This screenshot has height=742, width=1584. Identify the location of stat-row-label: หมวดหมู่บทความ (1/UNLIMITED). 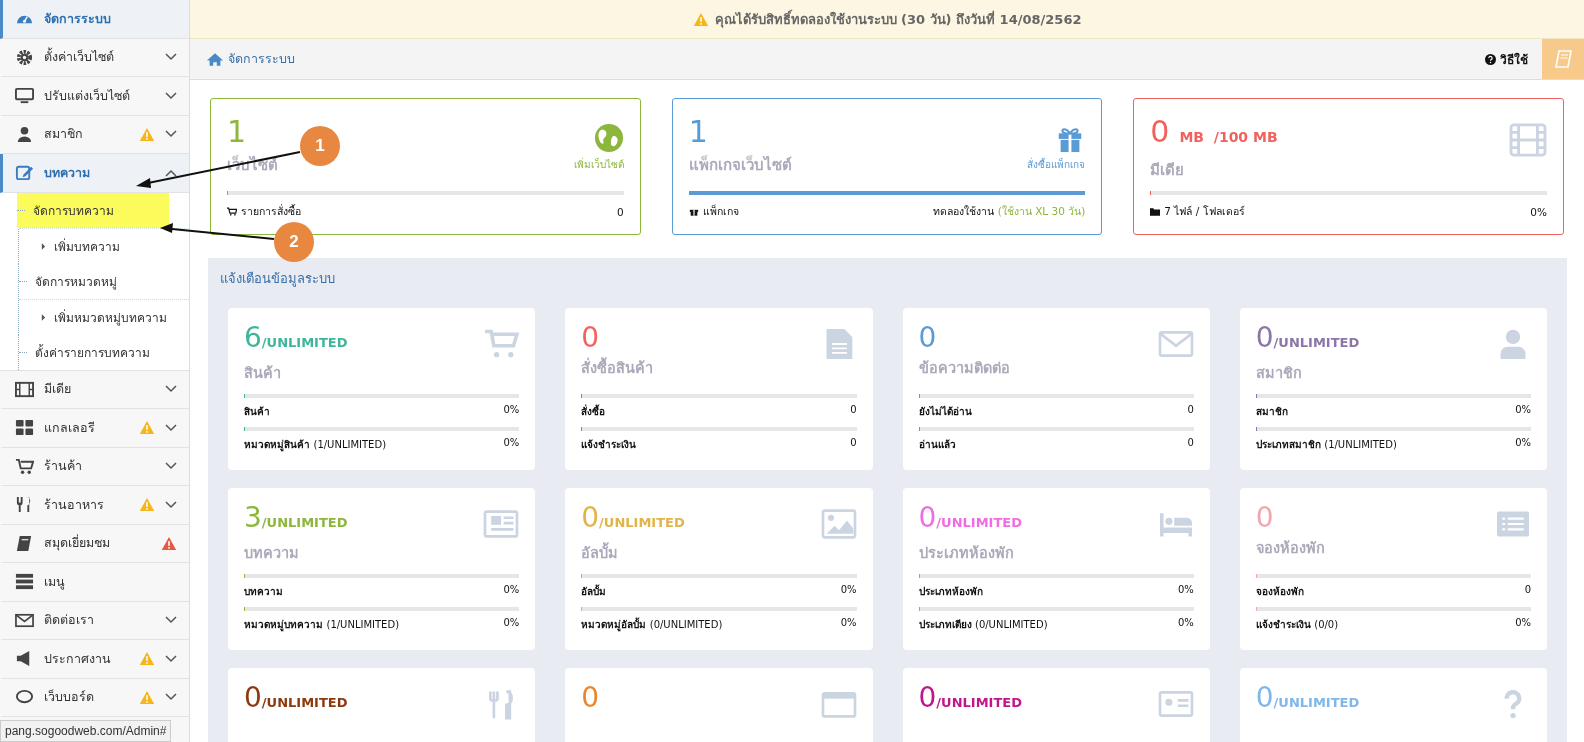
(322, 625).